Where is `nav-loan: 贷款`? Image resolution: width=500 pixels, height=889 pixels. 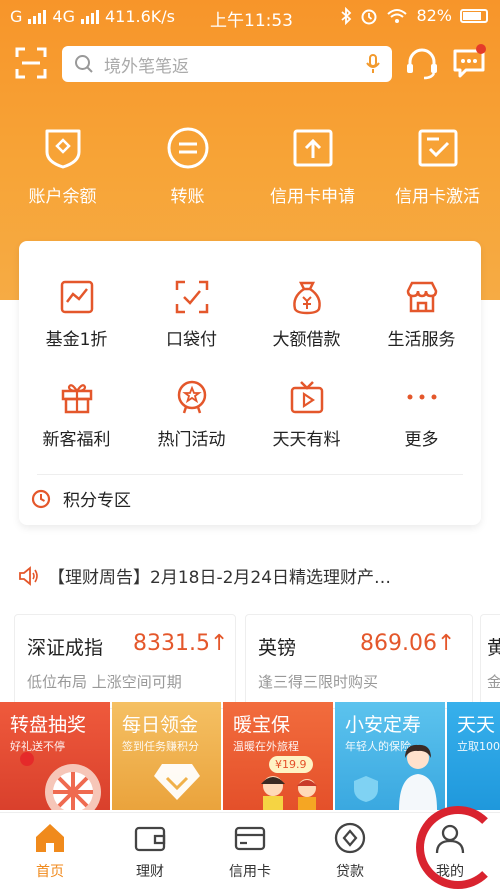
nav-loan: 贷款 is located at coordinates (350, 851).